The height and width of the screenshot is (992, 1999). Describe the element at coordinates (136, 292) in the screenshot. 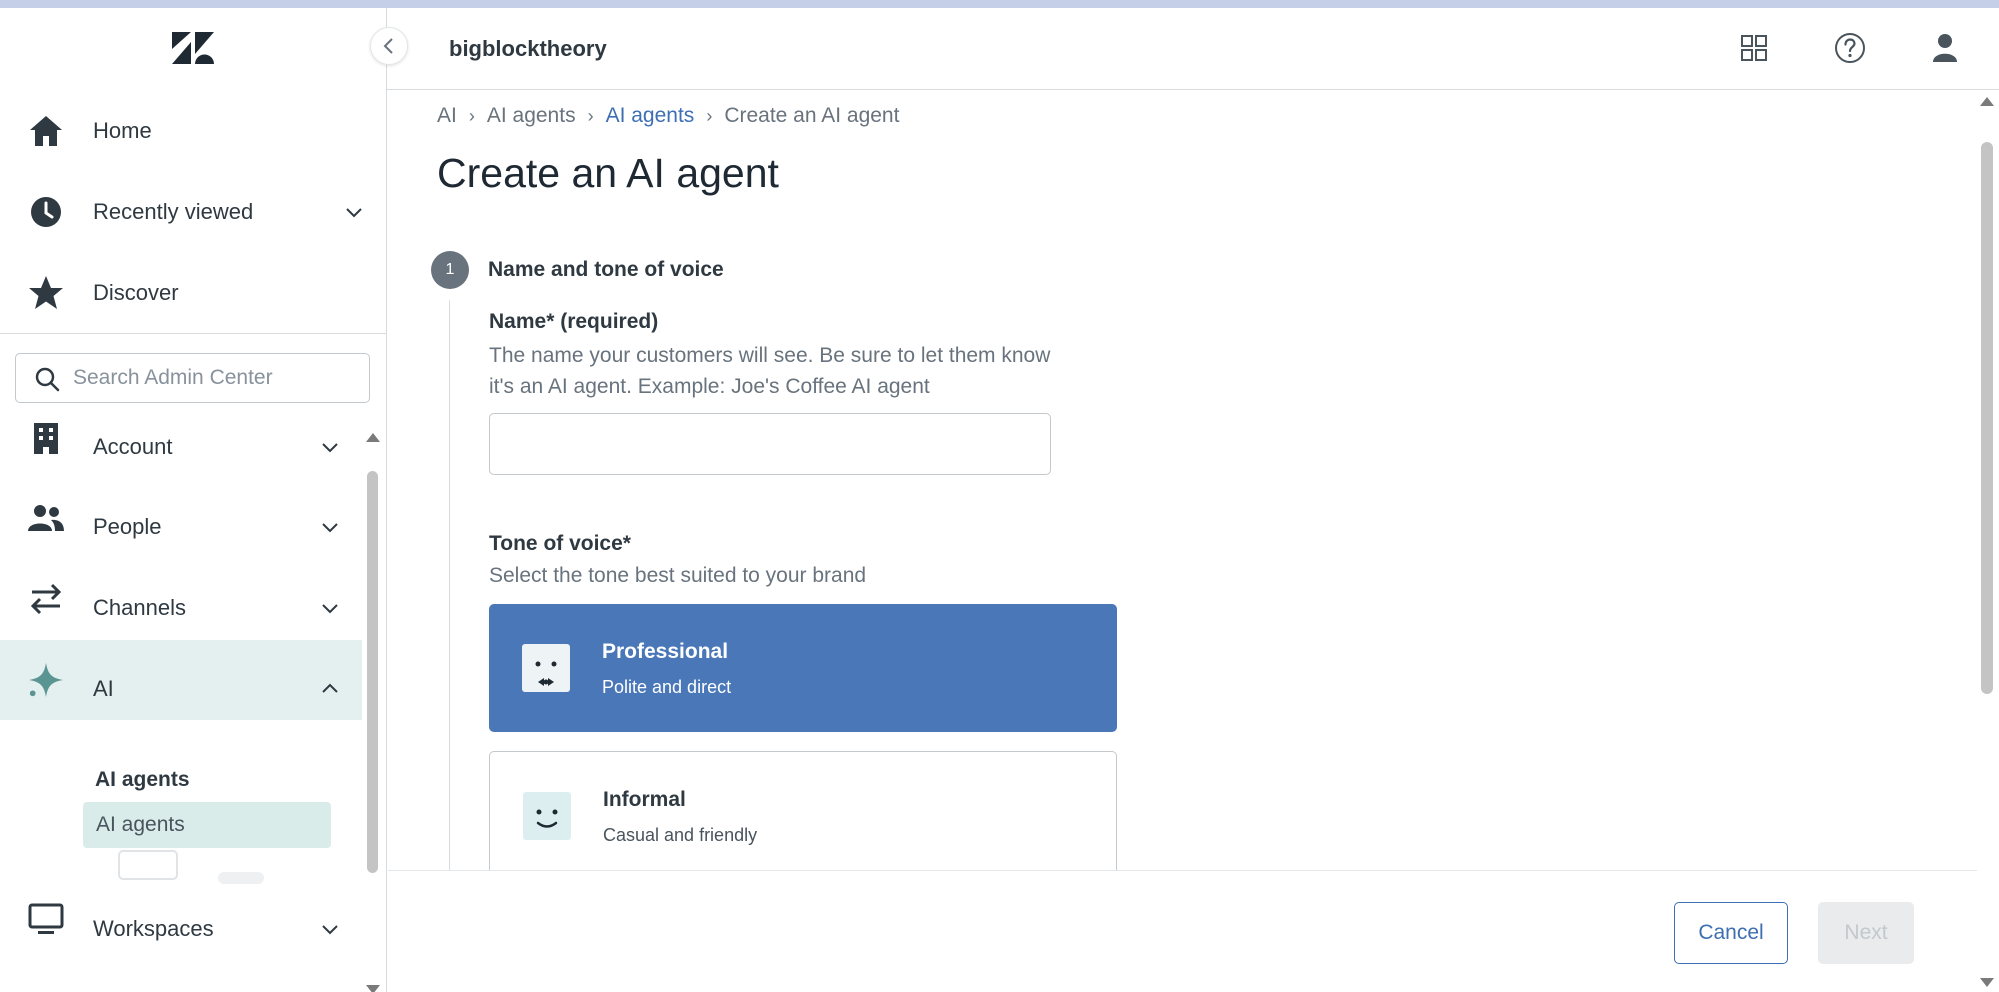

I see `sidebar-item-label: Discover` at that location.